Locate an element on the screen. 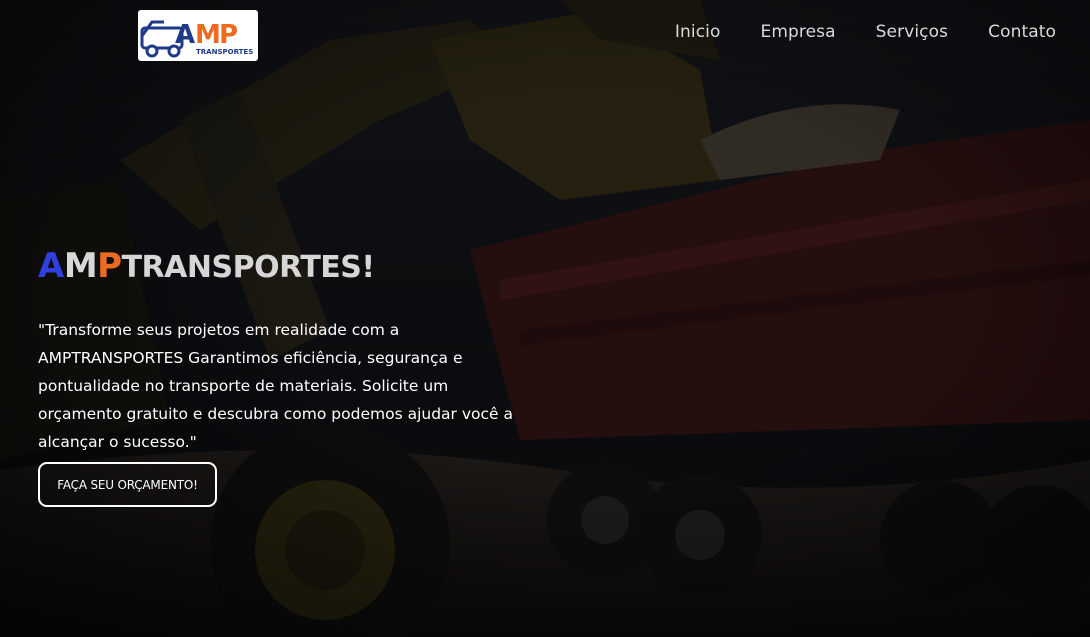 This screenshot has width=1090, height=637. nav-link-inicio: Inicio is located at coordinates (698, 32).